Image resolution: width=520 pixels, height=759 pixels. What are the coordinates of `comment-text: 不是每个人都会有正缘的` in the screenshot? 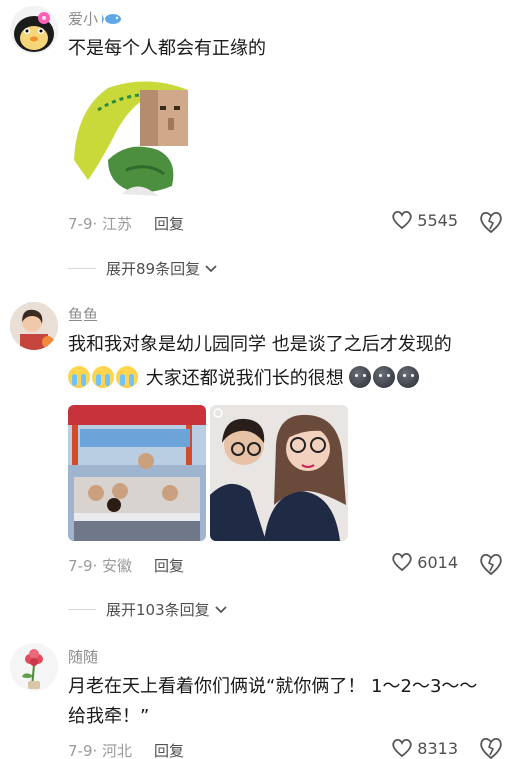 It's located at (167, 48).